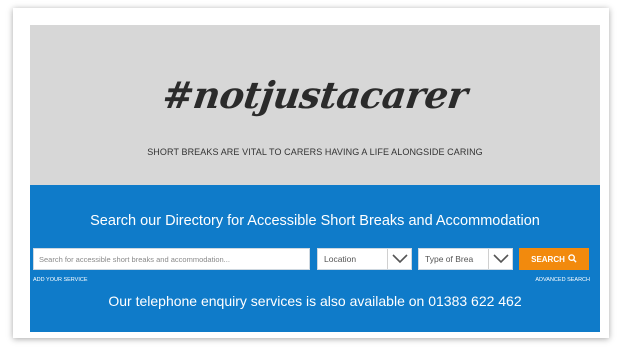 The height and width of the screenshot is (347, 622). I want to click on search-button: SEARCH, so click(554, 259).